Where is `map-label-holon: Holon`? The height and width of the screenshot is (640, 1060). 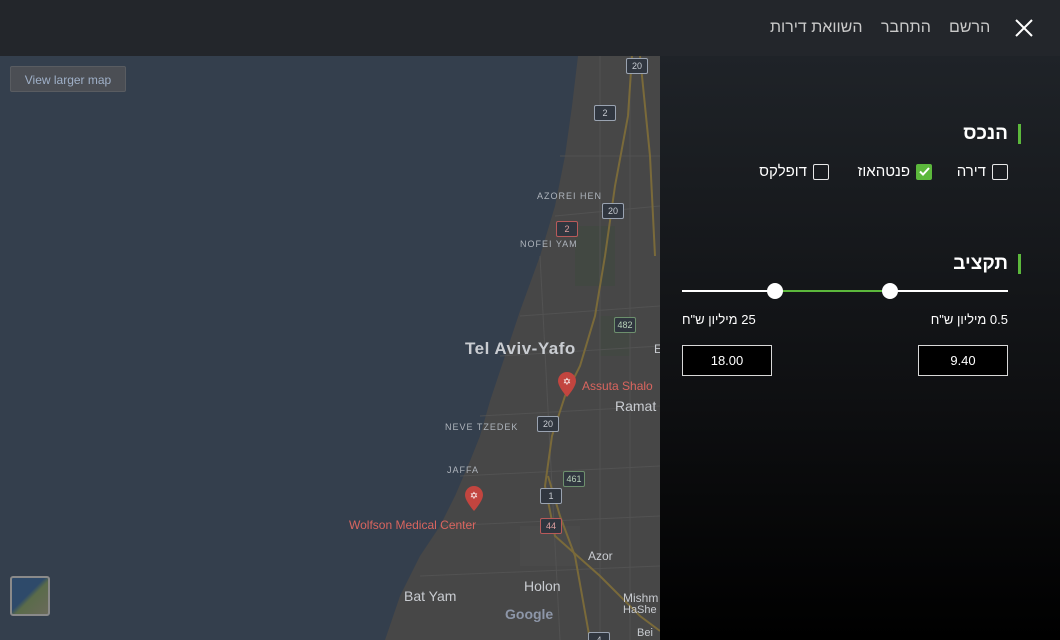 map-label-holon: Holon is located at coordinates (542, 586).